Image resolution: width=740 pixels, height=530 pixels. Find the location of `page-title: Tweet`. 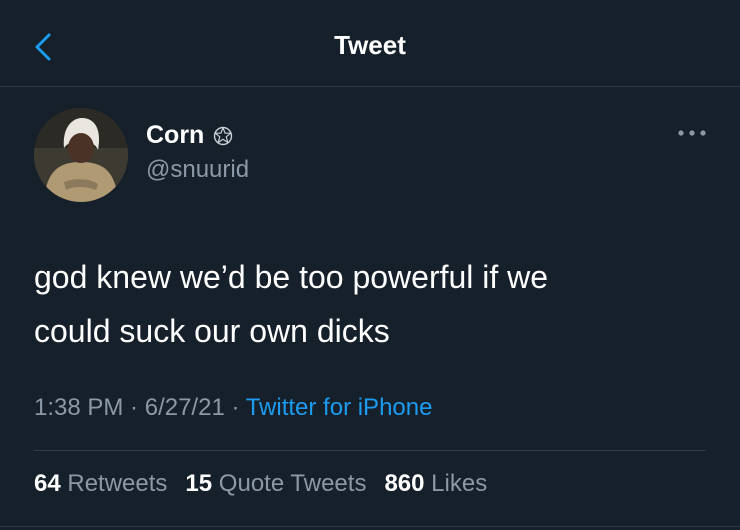

page-title: Tweet is located at coordinates (370, 45).